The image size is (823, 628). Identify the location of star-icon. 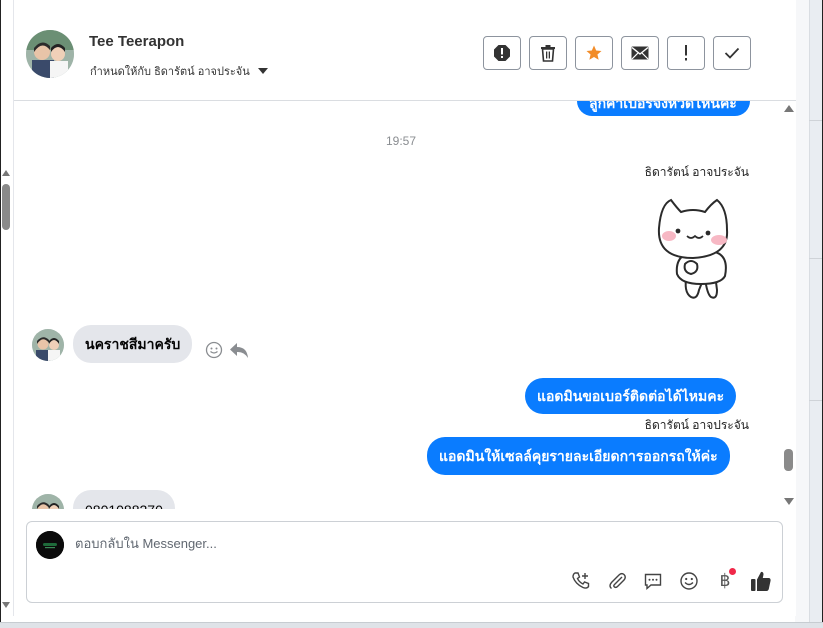
(594, 52).